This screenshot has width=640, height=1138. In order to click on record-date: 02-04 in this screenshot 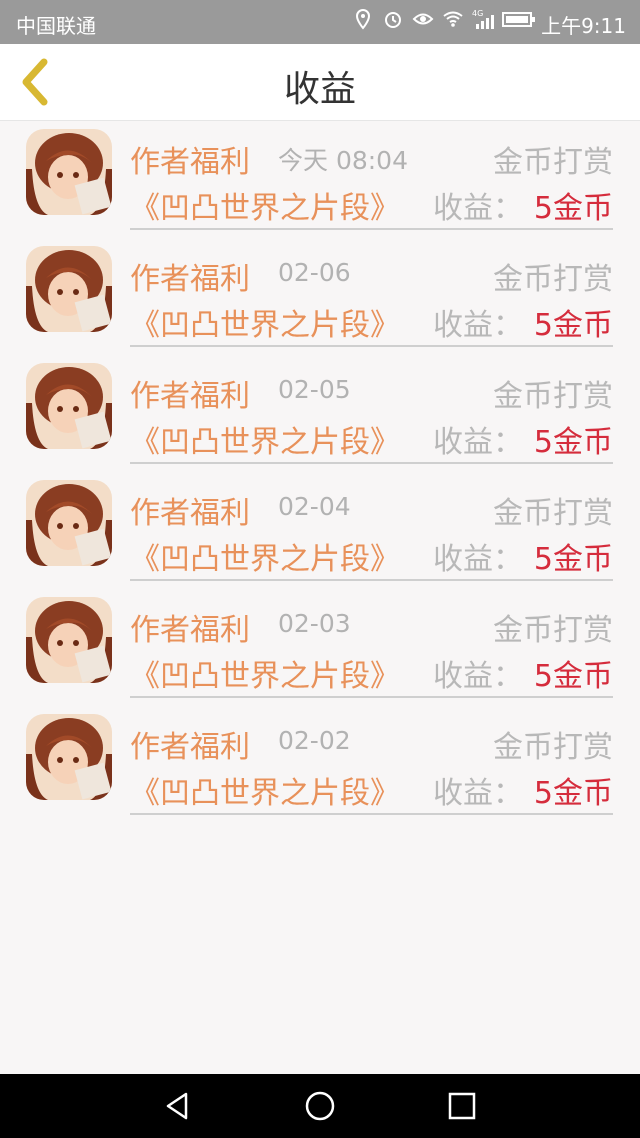, I will do `click(314, 506)`.